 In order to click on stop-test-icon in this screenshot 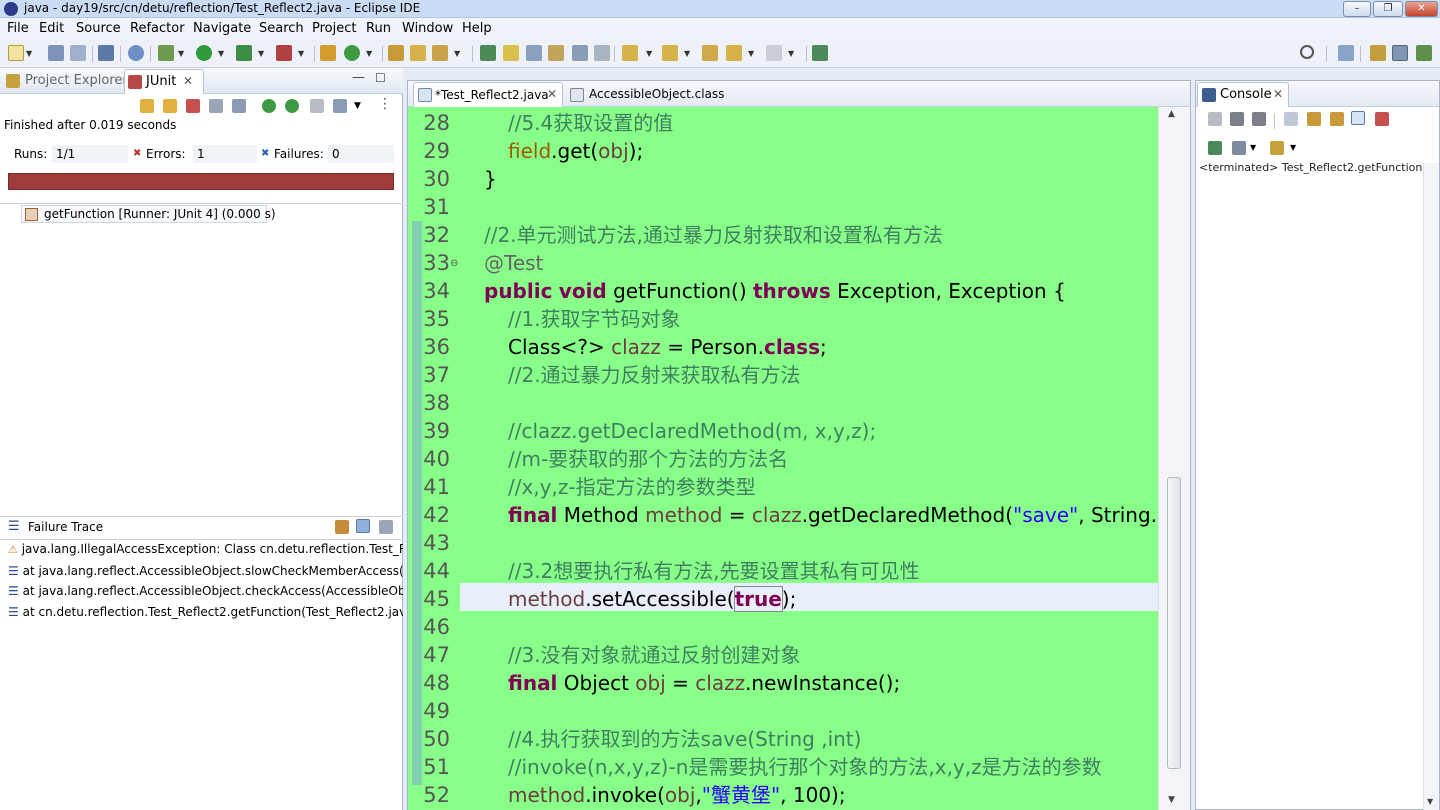, I will do `click(317, 106)`.